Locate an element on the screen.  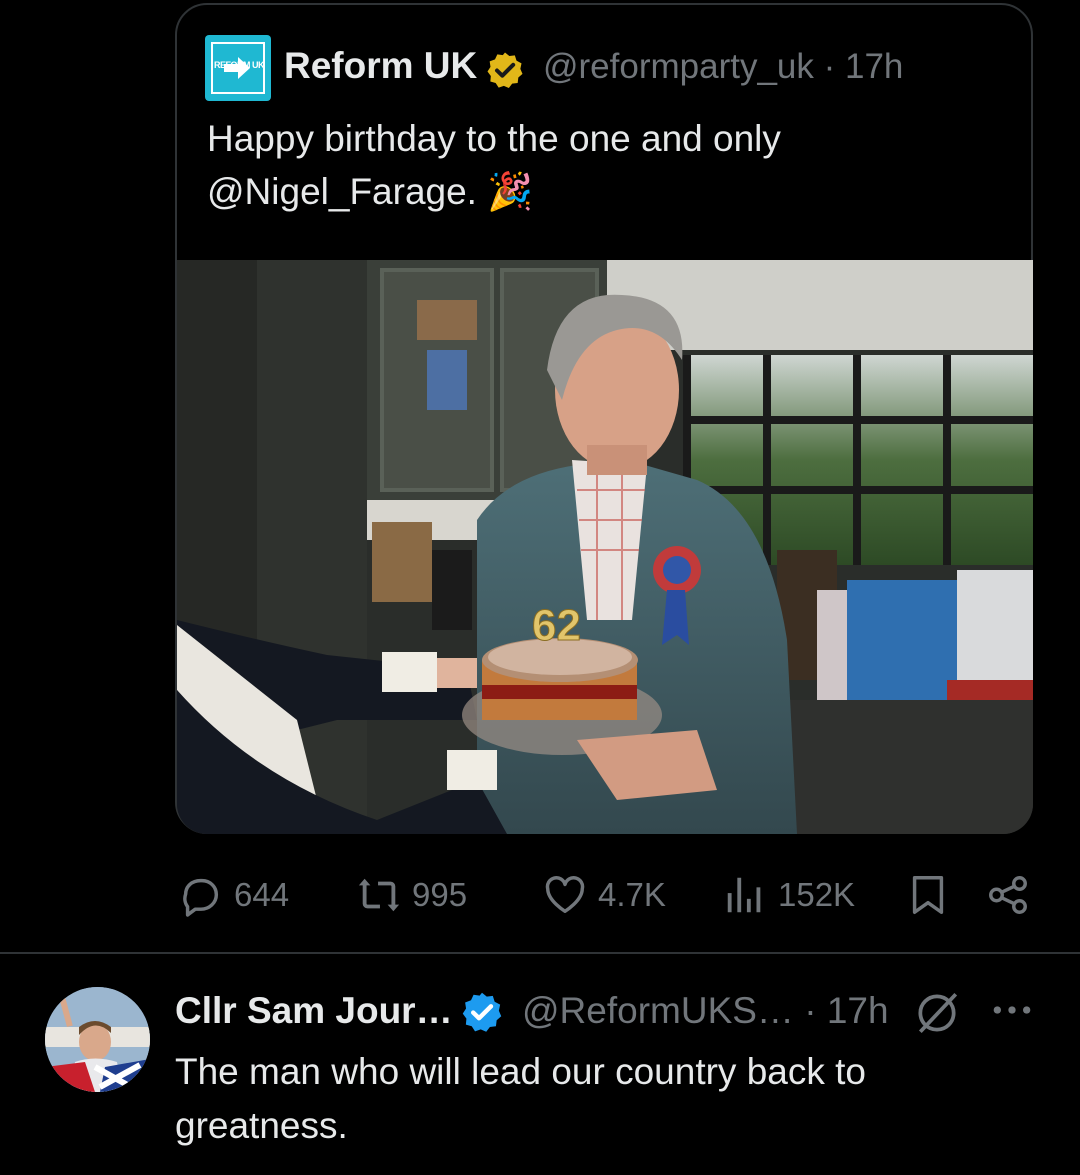
avatar is located at coordinates (97, 1039).